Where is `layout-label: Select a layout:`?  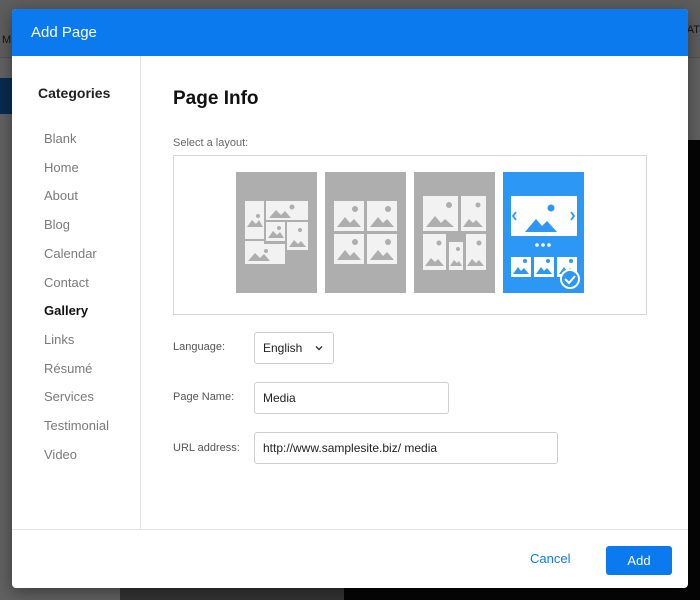
layout-label: Select a layout: is located at coordinates (211, 143).